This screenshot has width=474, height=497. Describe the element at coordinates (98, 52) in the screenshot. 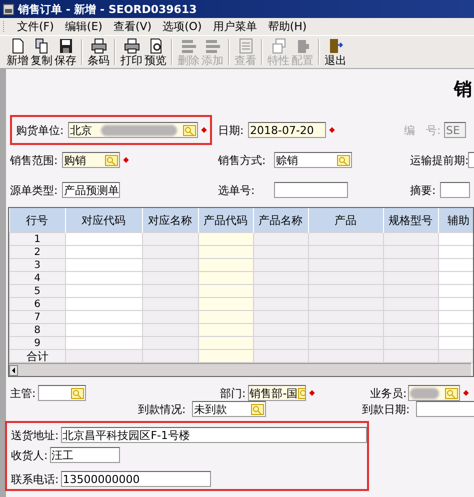

I see `toolbar-button: 条码` at that location.